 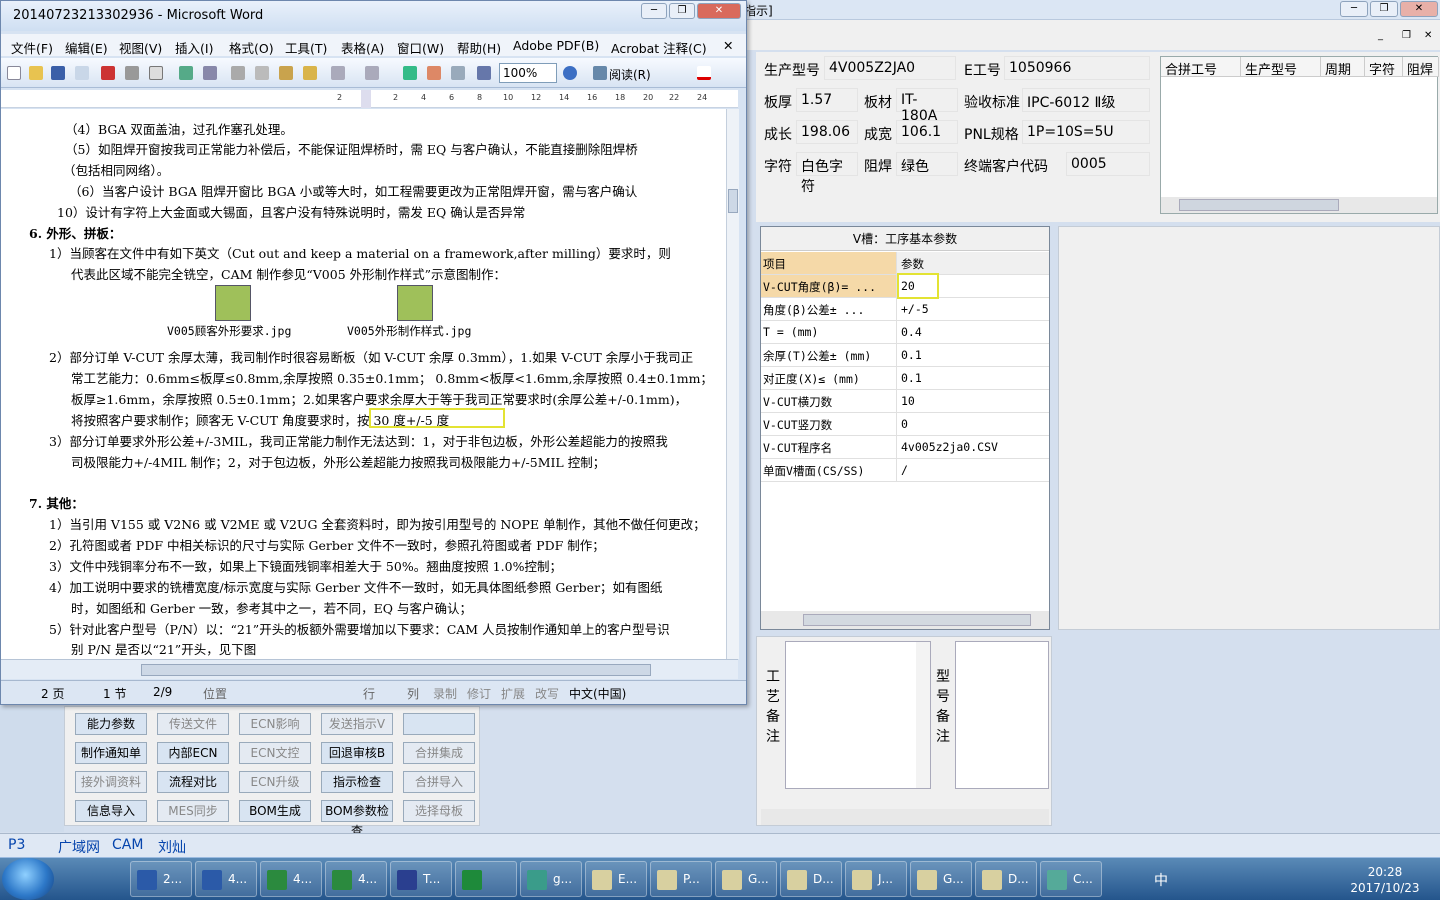 What do you see at coordinates (1086, 100) in the screenshot?
I see `accept-std-field: IPC-6012 Ⅱ级` at bounding box center [1086, 100].